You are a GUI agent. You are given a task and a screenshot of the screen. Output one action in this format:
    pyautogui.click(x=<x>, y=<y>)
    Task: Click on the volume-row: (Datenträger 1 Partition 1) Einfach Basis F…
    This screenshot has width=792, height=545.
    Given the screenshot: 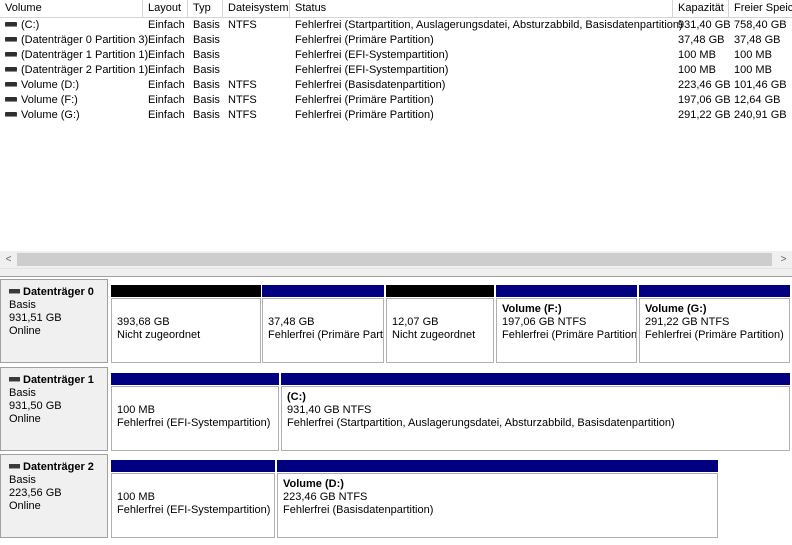 What is the action you would take?
    pyautogui.click(x=396, y=55)
    